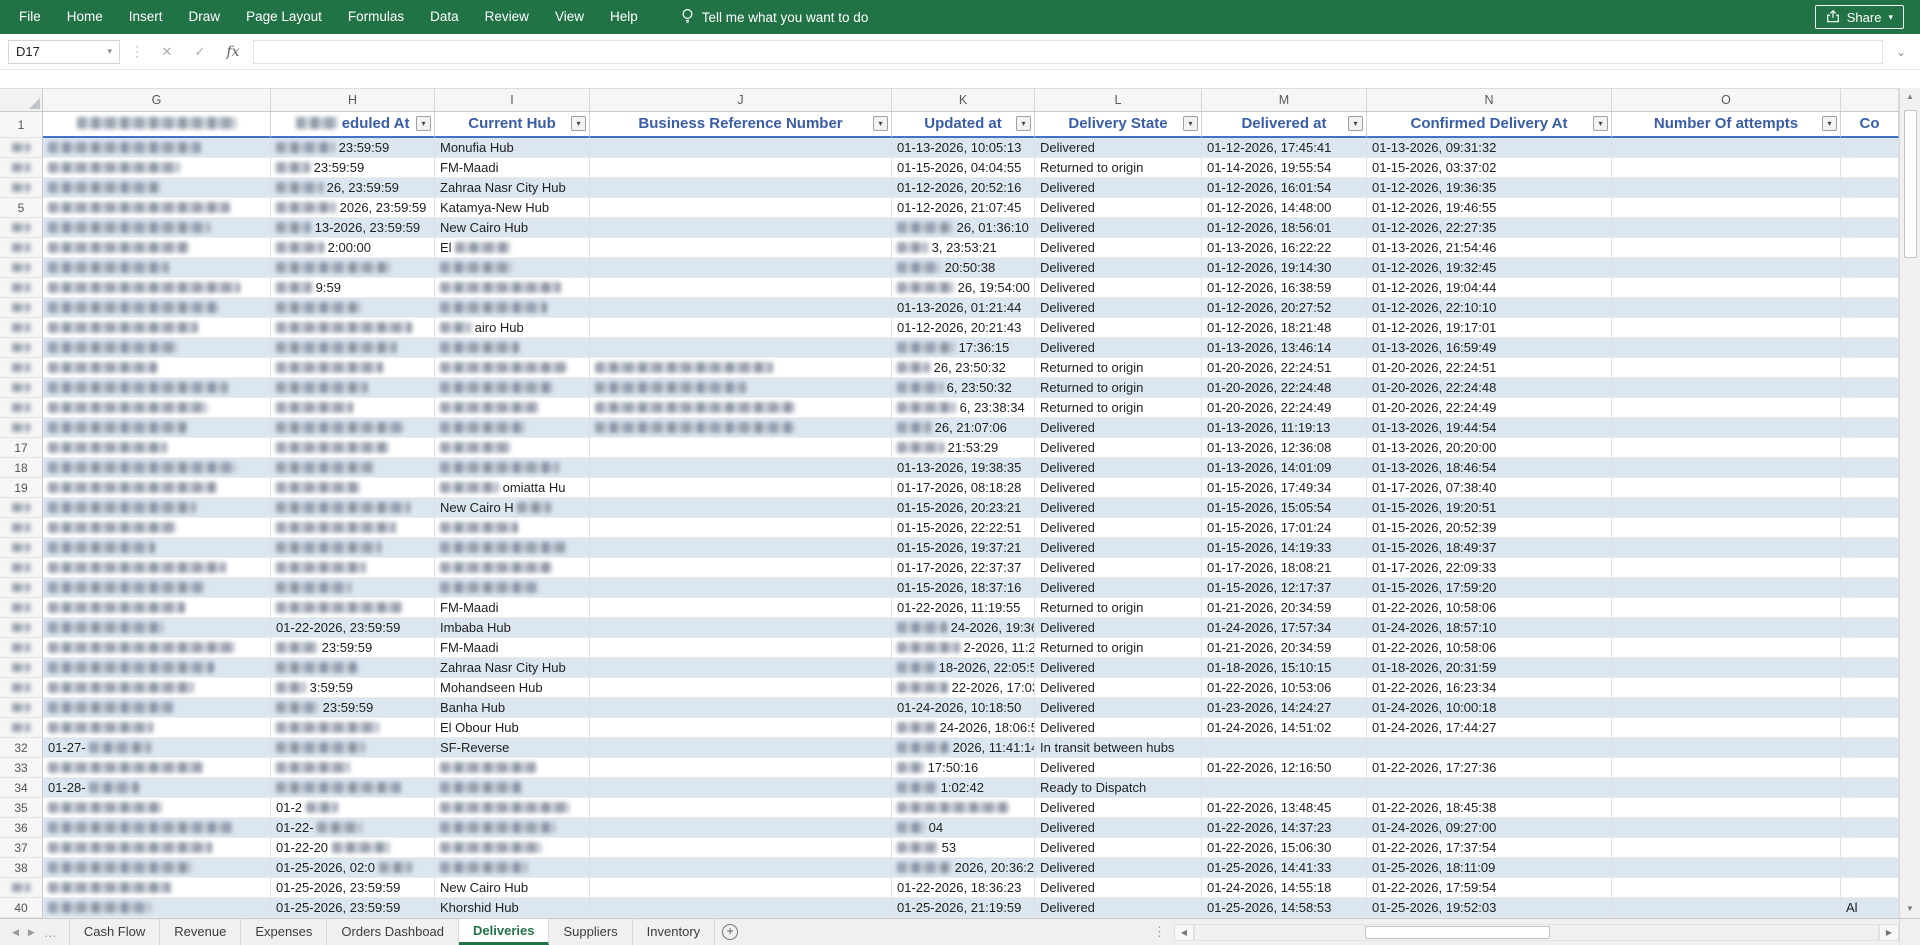 The height and width of the screenshot is (945, 1920). I want to click on cell-H24, so click(353, 588).